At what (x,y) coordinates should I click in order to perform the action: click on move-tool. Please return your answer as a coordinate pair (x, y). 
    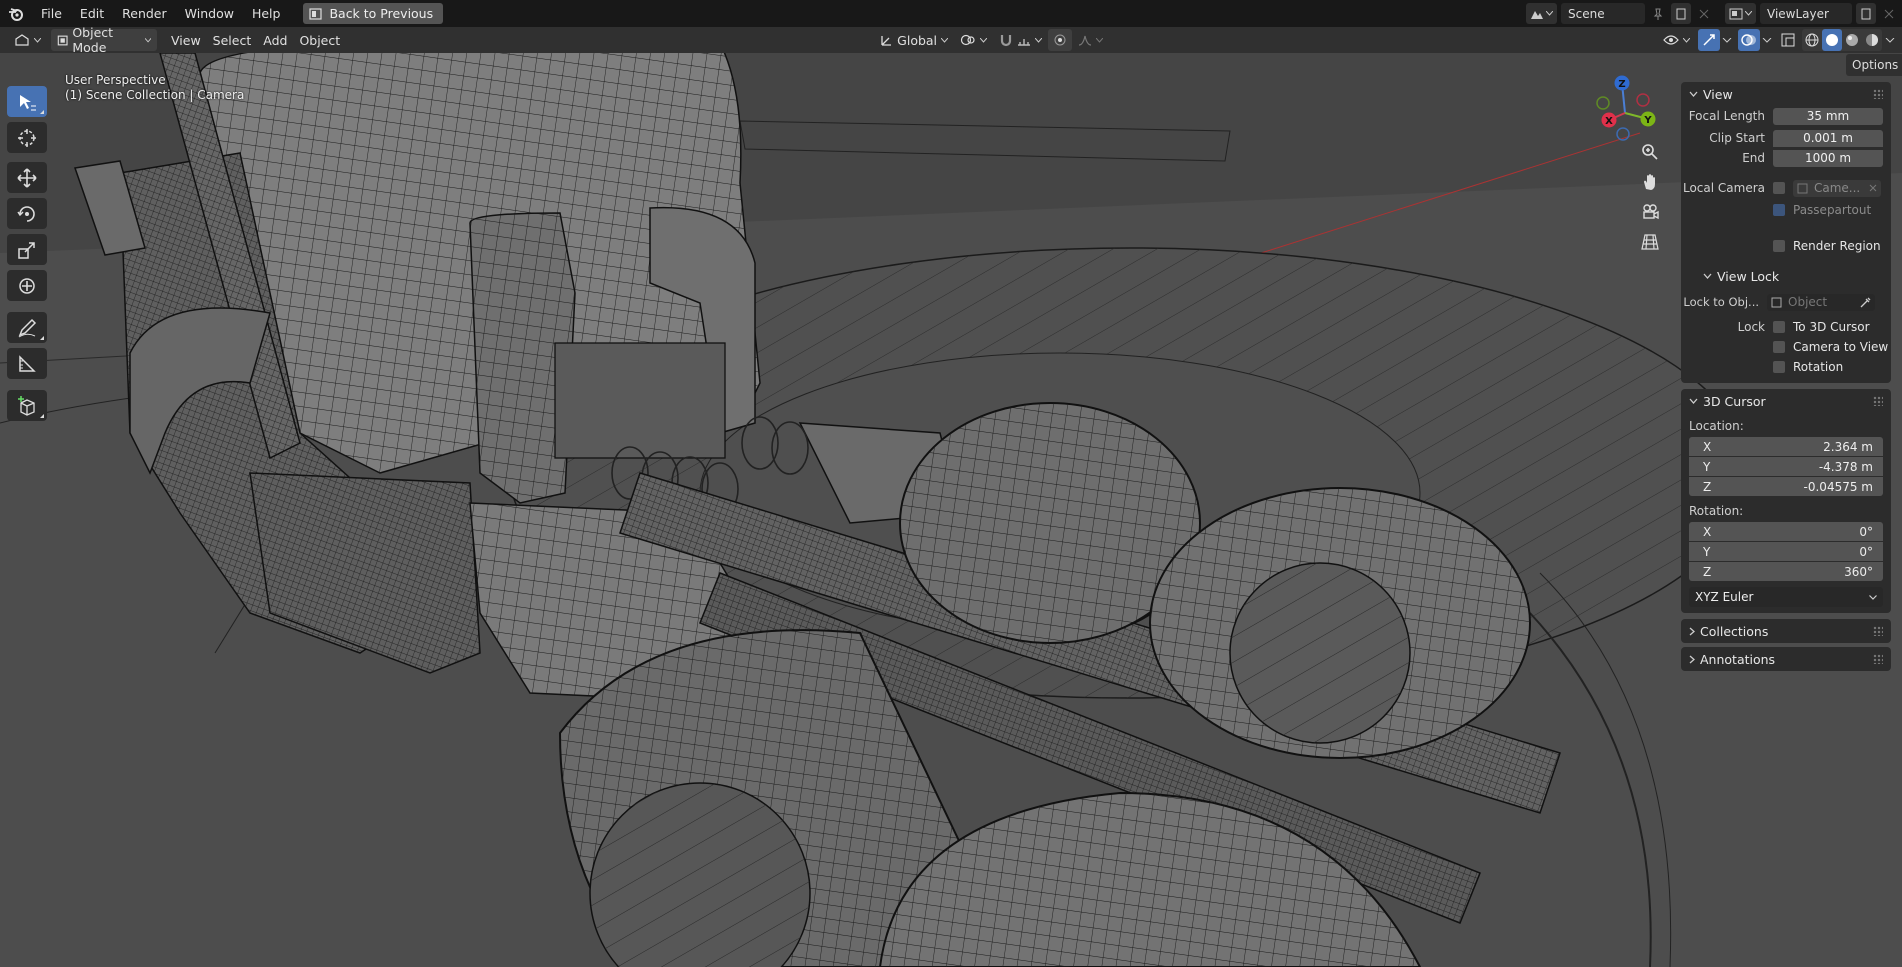
    Looking at the image, I should click on (27, 177).